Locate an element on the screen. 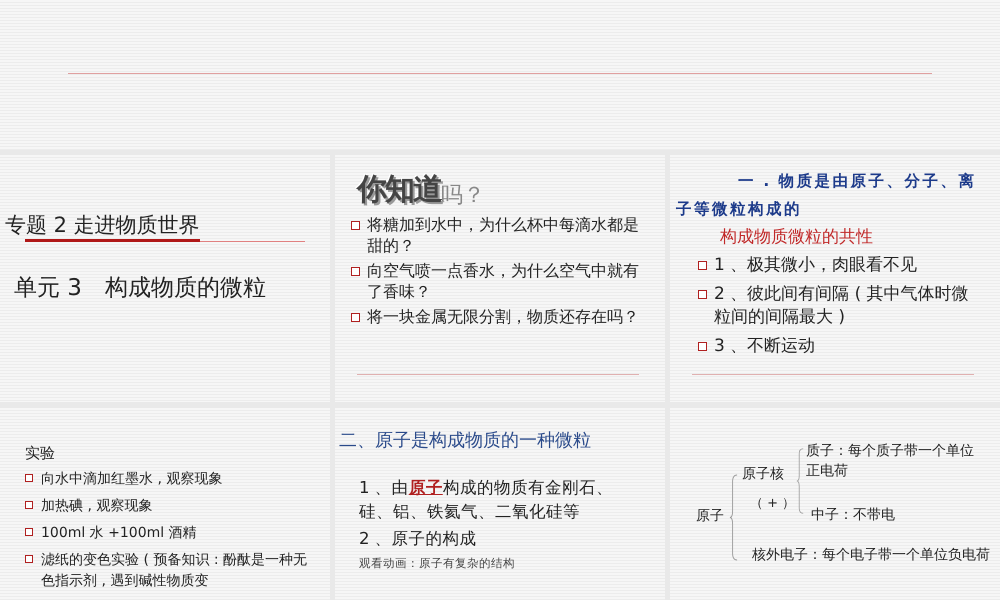 The width and height of the screenshot is (1000, 600). bullet-text: 向空气喷一点香水，为什么空气中就有了香味？ is located at coordinates (503, 281).